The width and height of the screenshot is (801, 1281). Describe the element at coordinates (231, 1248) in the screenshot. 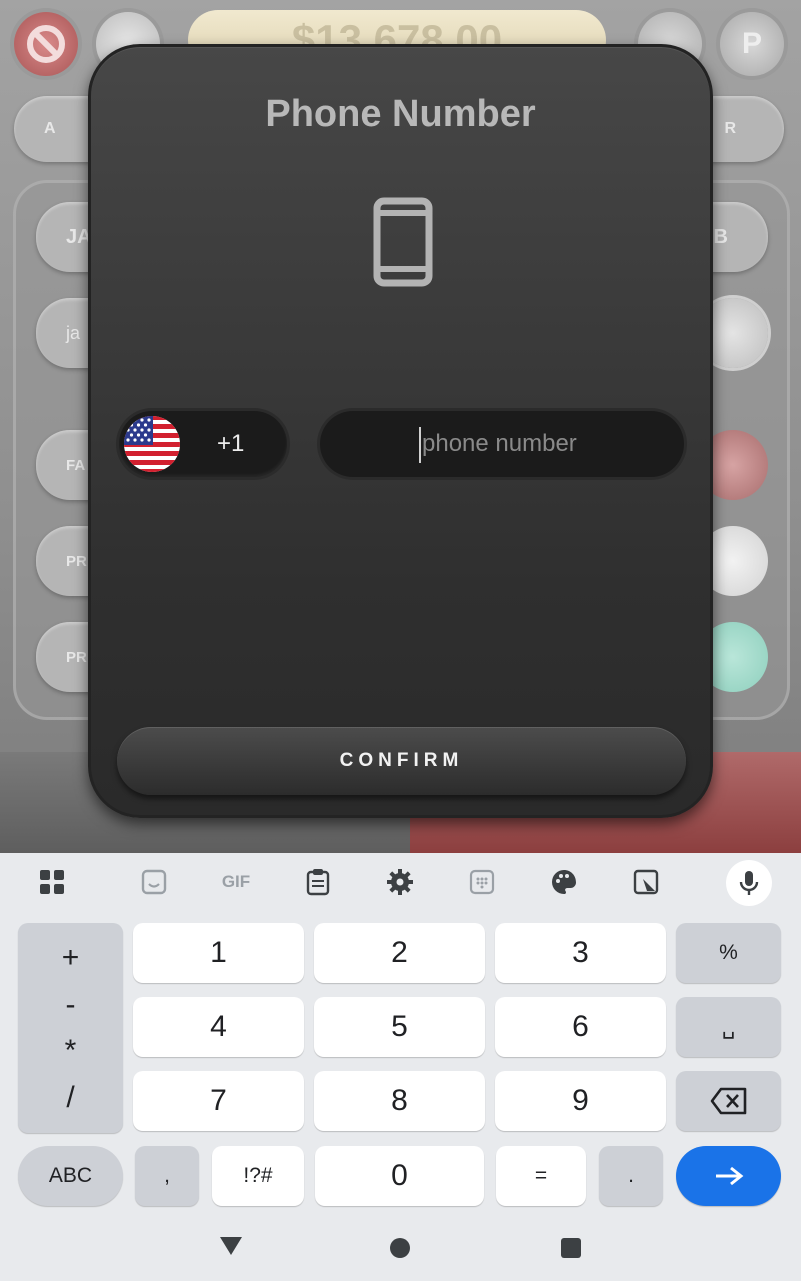

I see `back-nav-icon` at that location.